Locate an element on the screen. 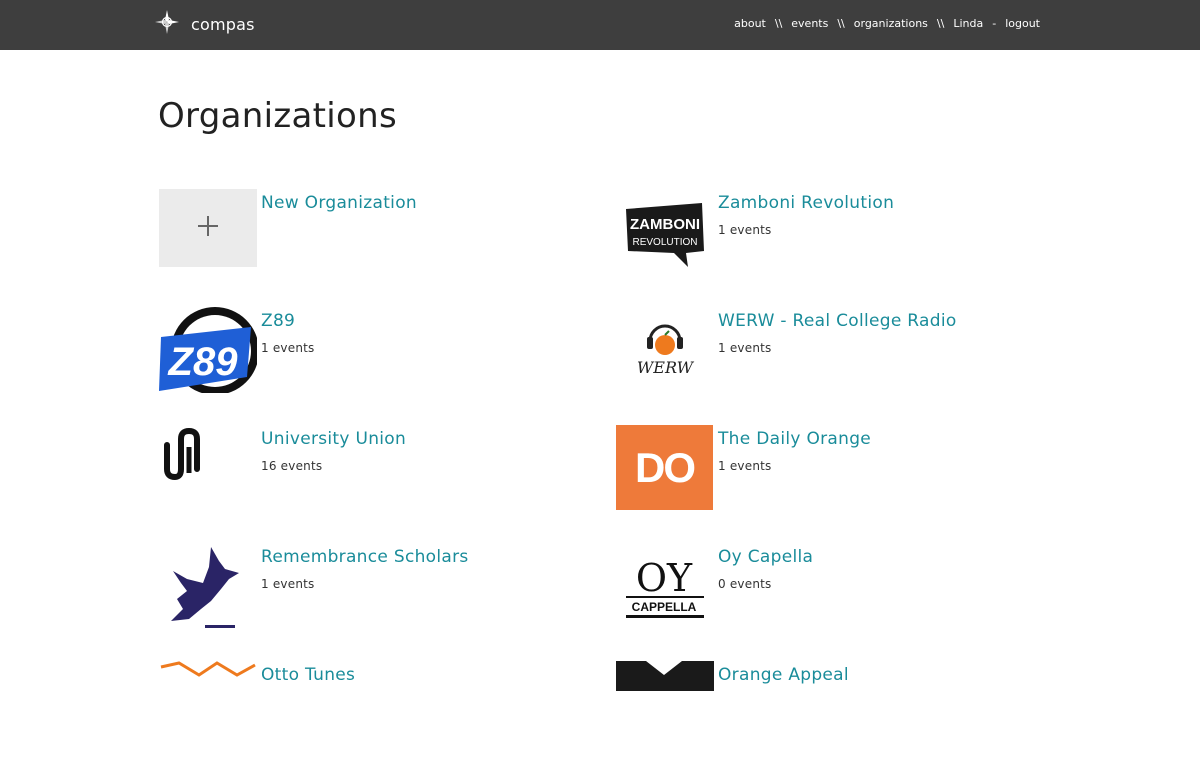  nav-link-organizations: organizations is located at coordinates (891, 23).